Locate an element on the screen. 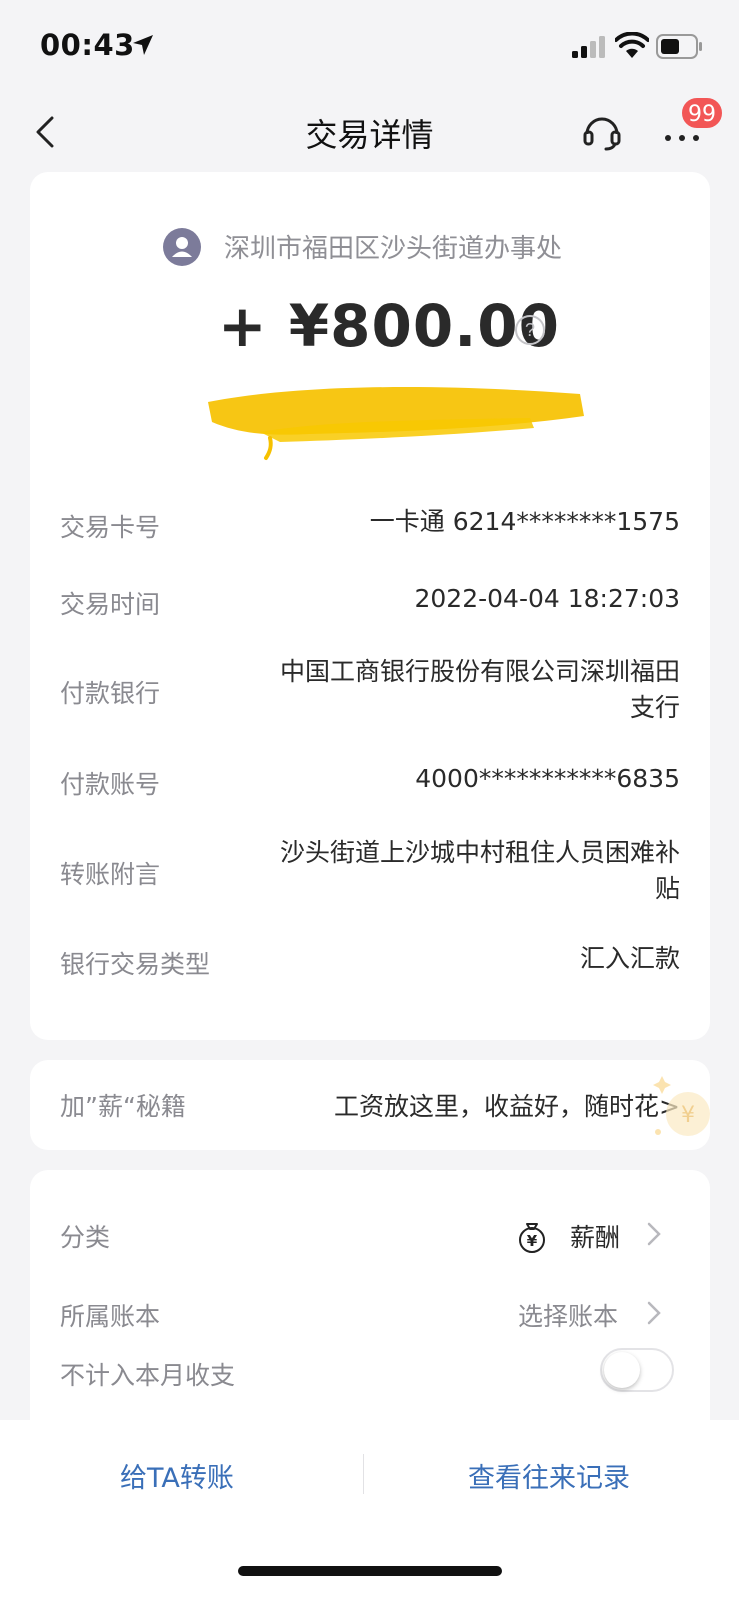  battery-icon is located at coordinates (679, 46).